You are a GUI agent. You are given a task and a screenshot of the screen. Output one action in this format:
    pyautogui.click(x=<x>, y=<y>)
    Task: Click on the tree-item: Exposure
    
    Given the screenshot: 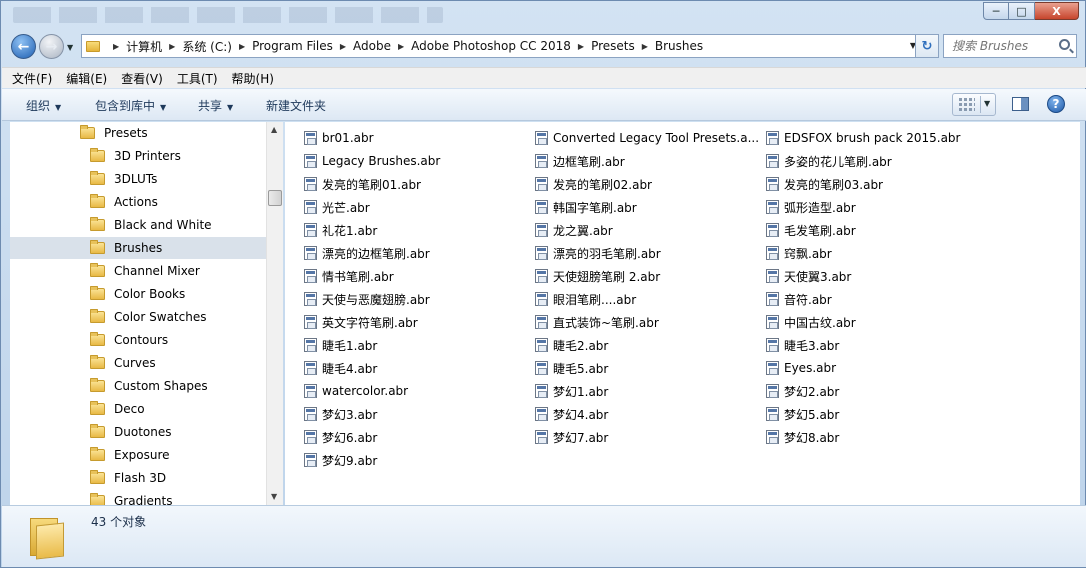 What is the action you would take?
    pyautogui.click(x=138, y=455)
    